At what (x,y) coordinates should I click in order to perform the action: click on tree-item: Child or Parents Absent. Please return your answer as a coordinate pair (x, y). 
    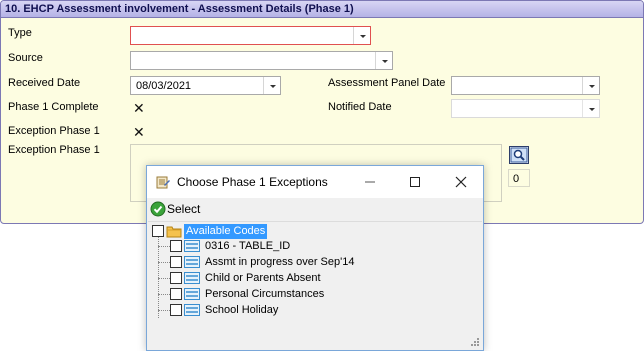
    Looking at the image, I should click on (320, 279).